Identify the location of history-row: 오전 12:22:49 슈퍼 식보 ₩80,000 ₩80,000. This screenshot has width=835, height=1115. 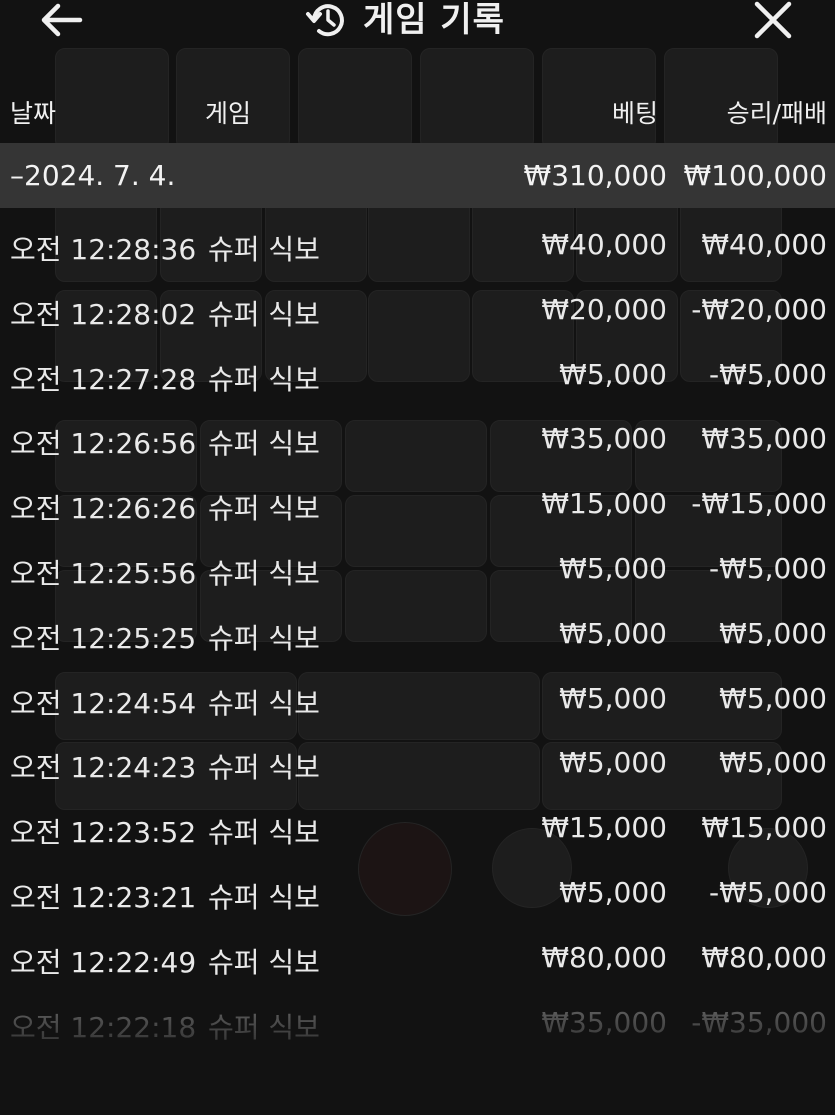
(417, 959).